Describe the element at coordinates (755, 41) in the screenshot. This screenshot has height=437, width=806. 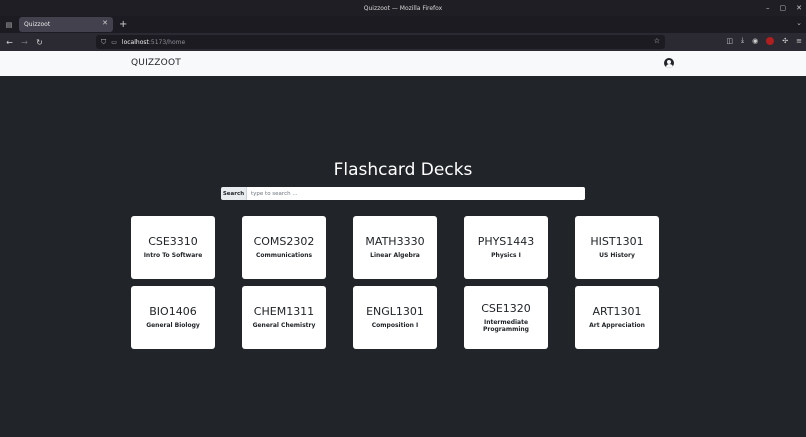
I see `account-icon: ◉` at that location.